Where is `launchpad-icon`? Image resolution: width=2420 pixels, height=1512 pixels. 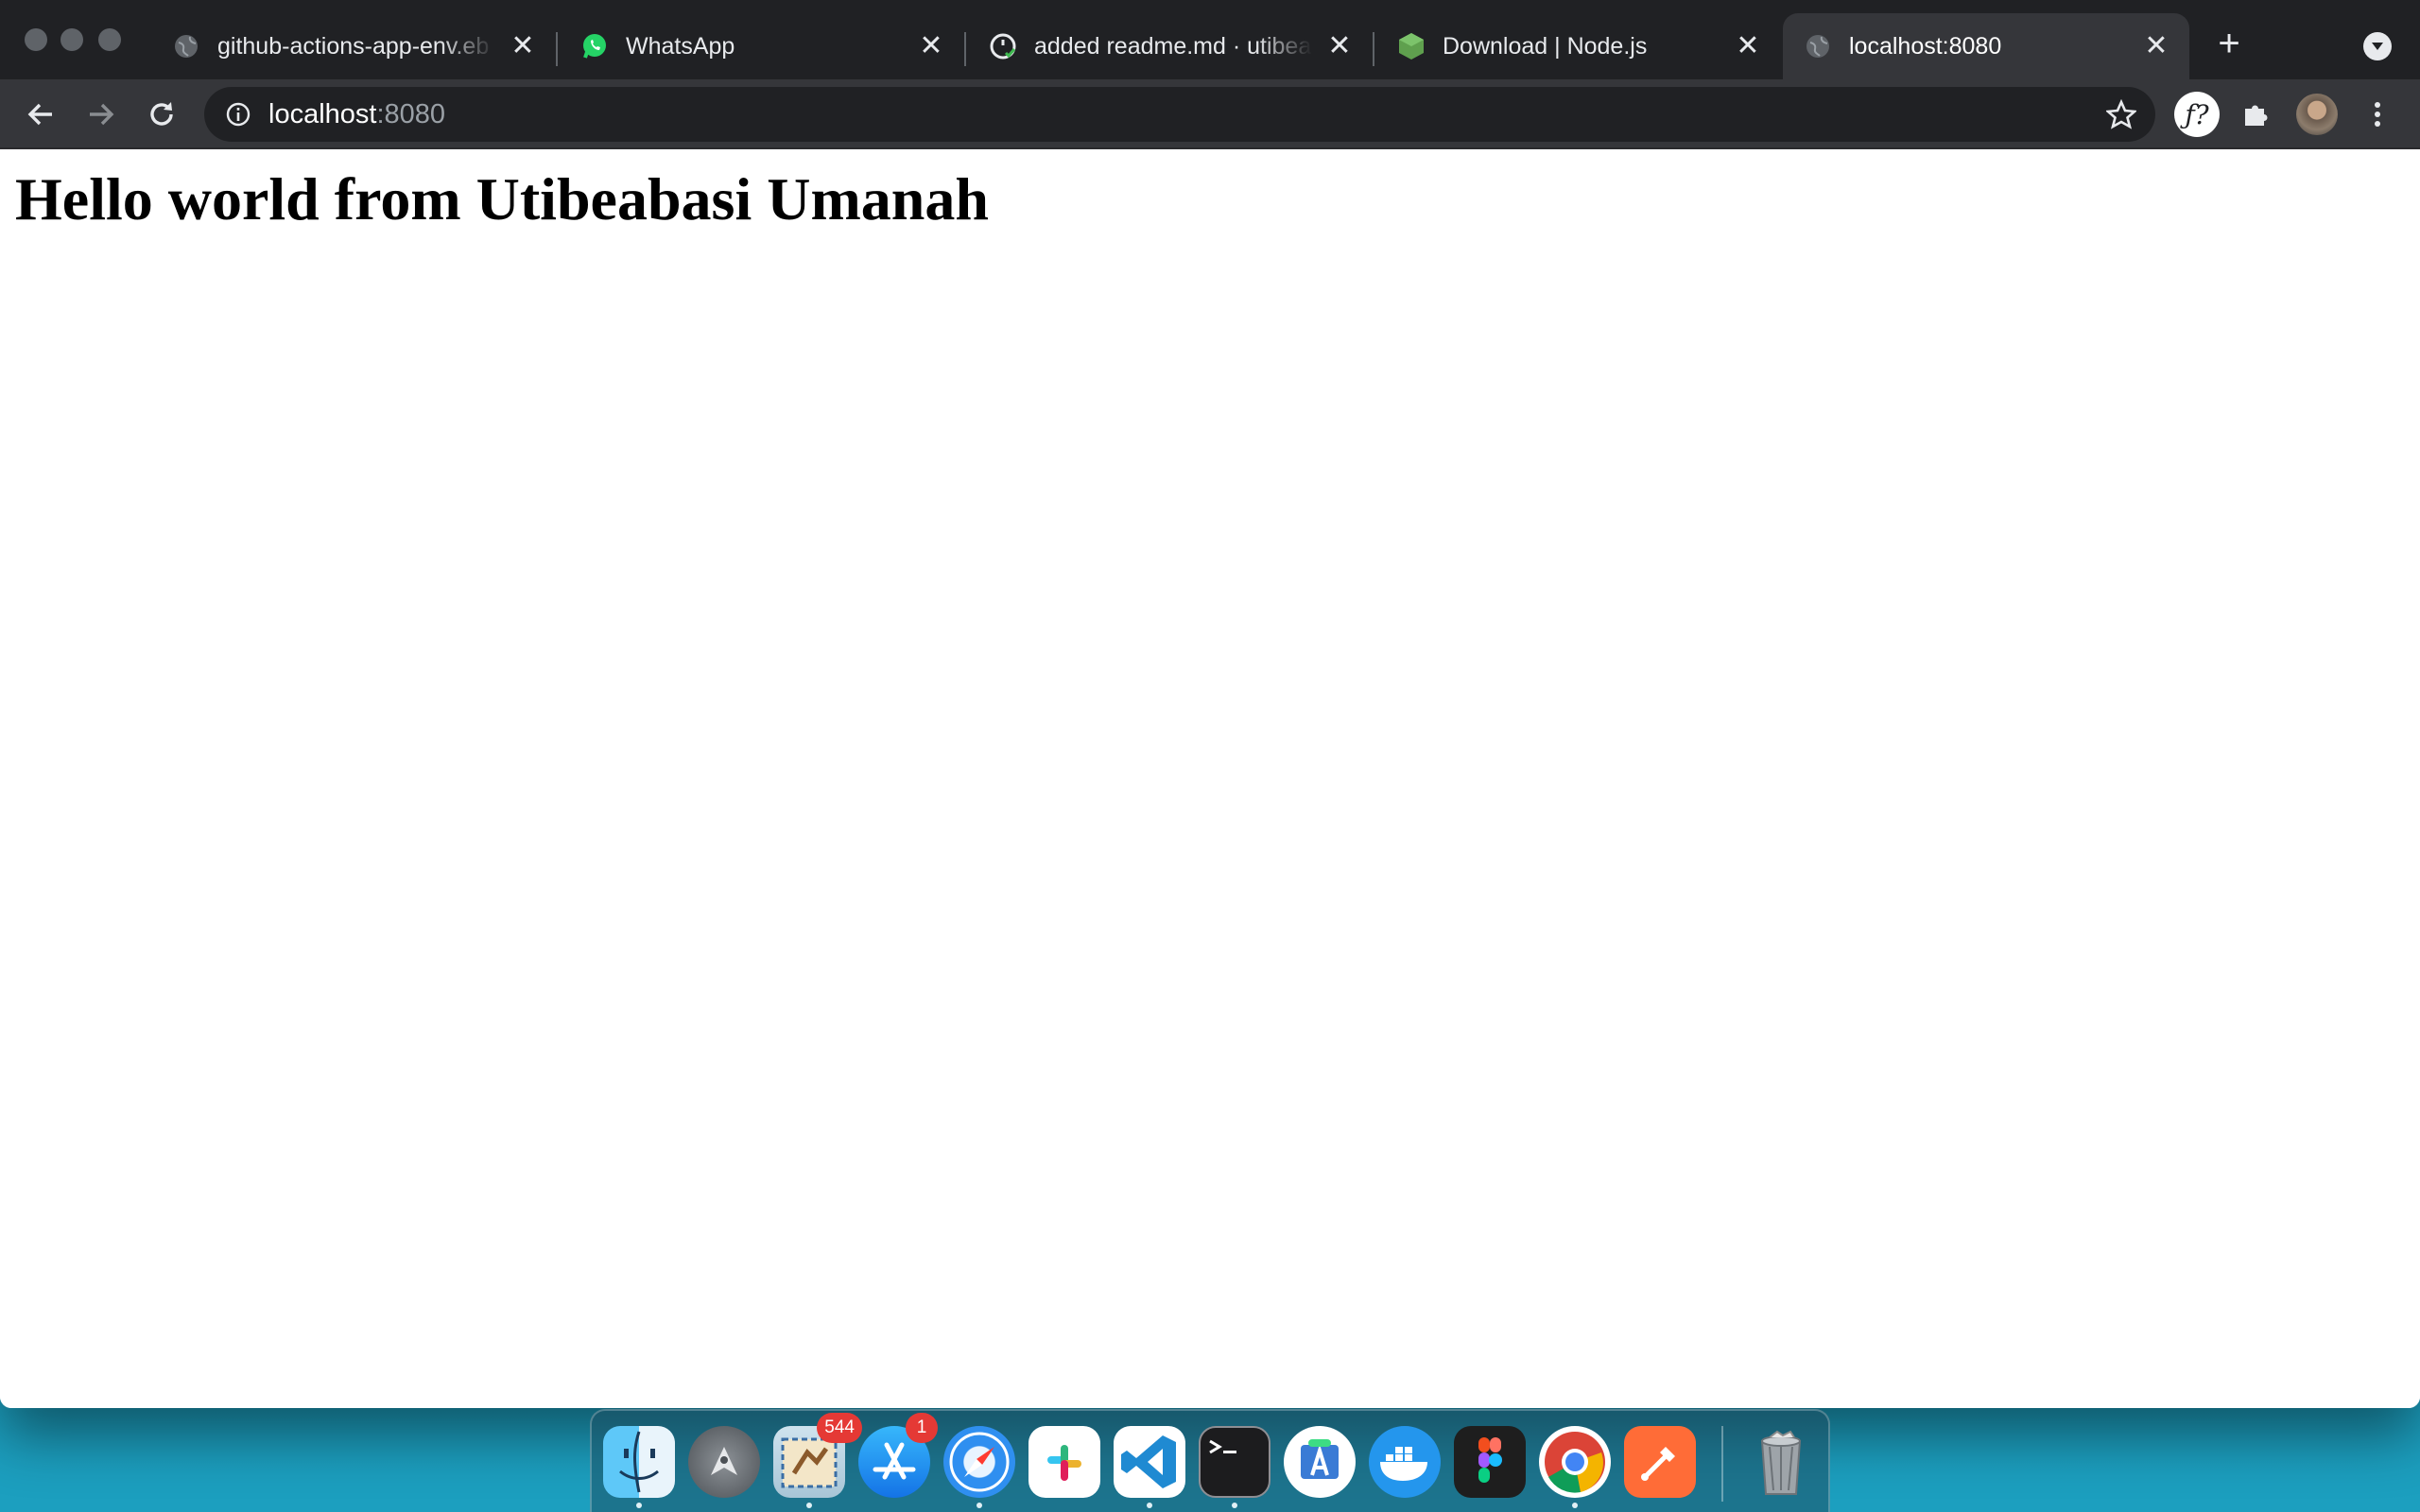
launchpad-icon is located at coordinates (724, 1462).